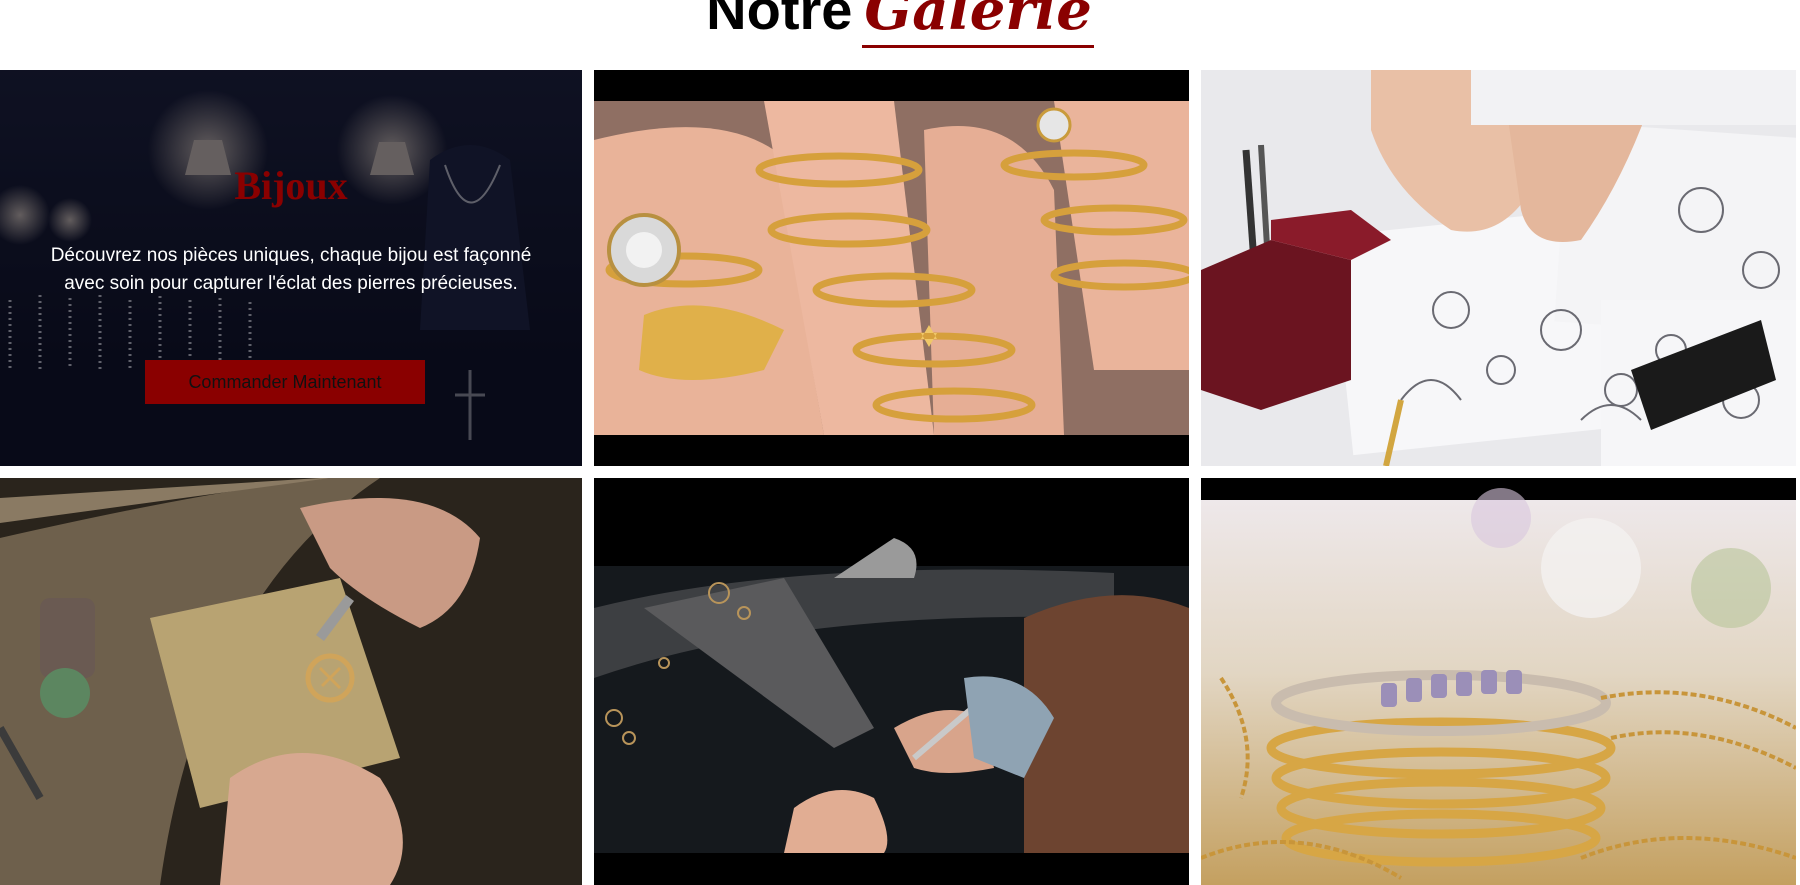  What do you see at coordinates (978, 24) in the screenshot?
I see `heading-word-galerie: Galerie` at bounding box center [978, 24].